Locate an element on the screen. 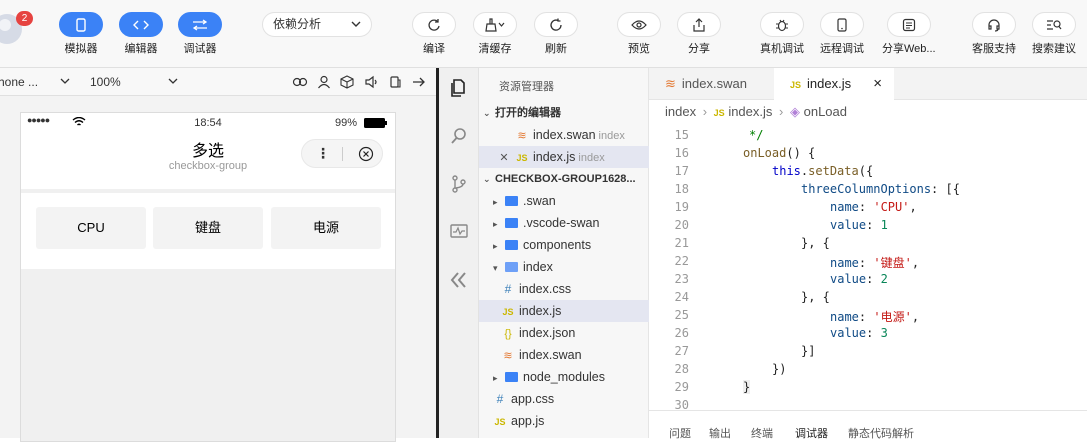 The height and width of the screenshot is (442, 1087). code-token: setData is located at coordinates (833, 171).